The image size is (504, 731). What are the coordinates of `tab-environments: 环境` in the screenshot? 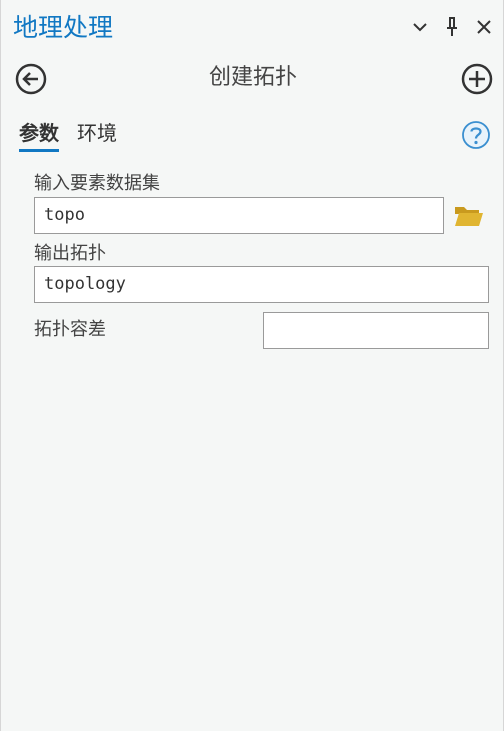 It's located at (97, 135).